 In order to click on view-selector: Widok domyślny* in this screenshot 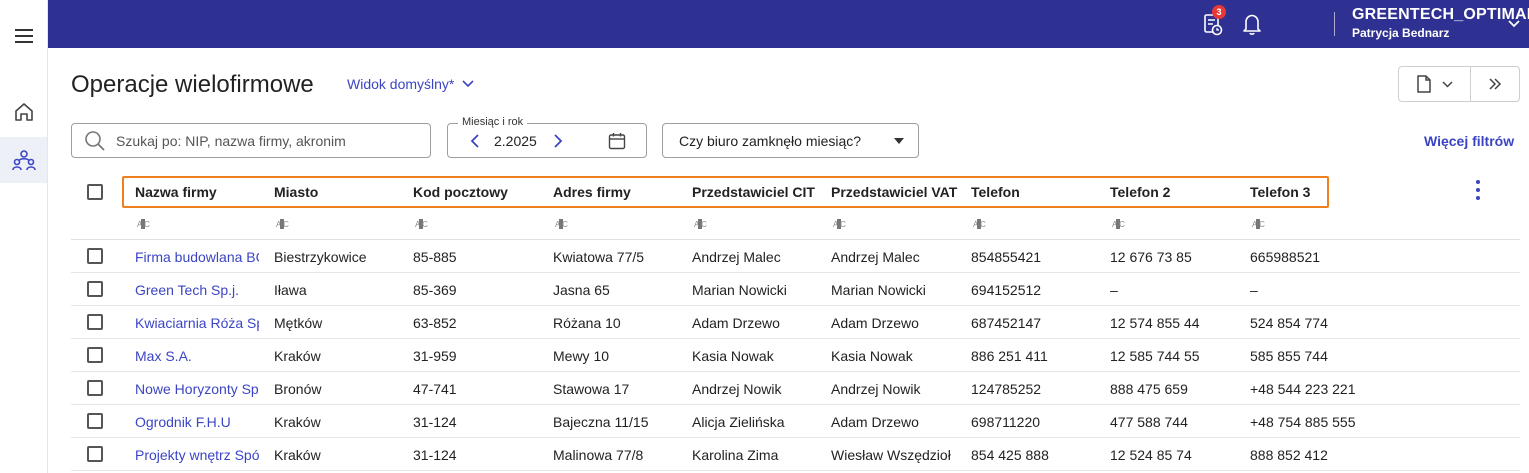, I will do `click(410, 84)`.